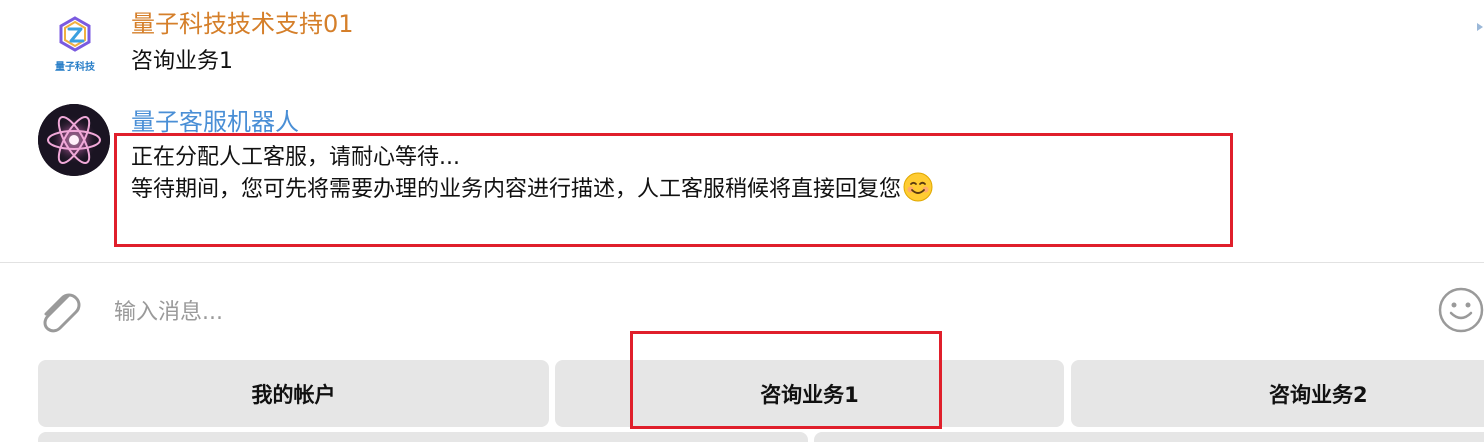 The image size is (1484, 442). Describe the element at coordinates (516, 189) in the screenshot. I see `message-line-text: 等待期间，您可先将需要办理的业务内容进行描述，人工客服稍候将直接回复您` at that location.